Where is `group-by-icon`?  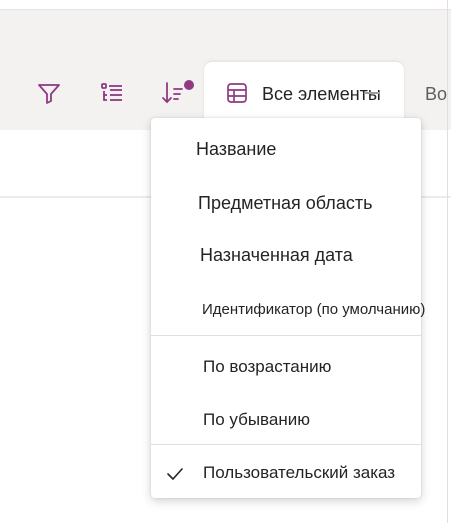 group-by-icon is located at coordinates (111, 92).